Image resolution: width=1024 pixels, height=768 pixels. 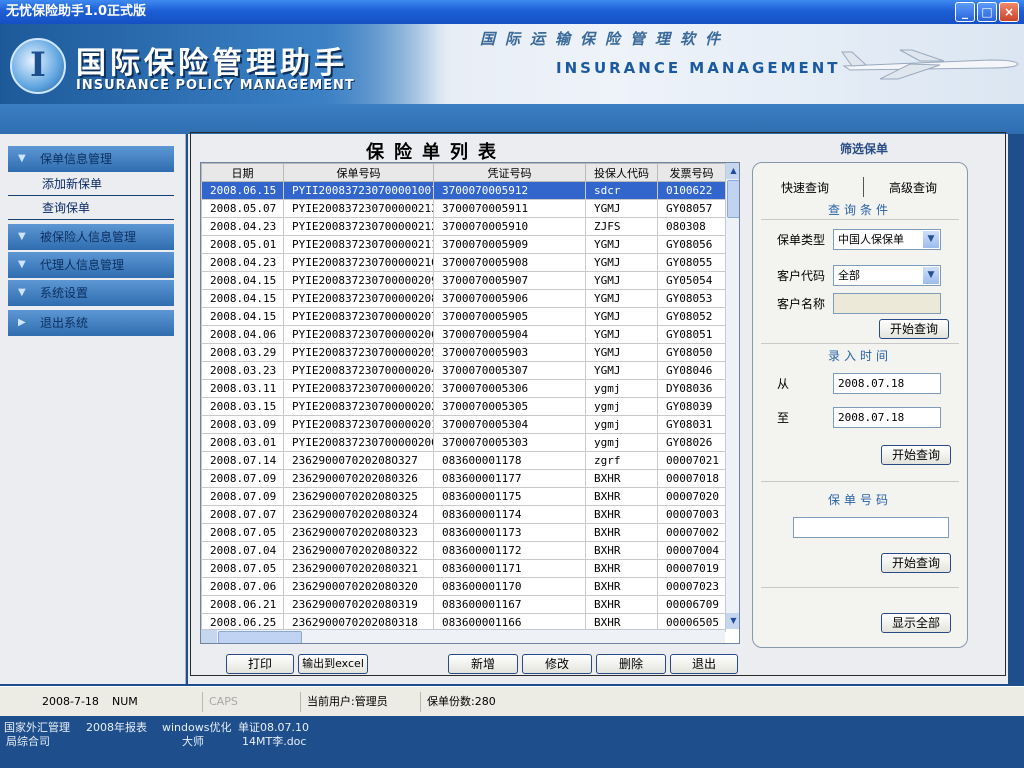 I want to click on menu-add-policy: 添加新保单, so click(x=91, y=184).